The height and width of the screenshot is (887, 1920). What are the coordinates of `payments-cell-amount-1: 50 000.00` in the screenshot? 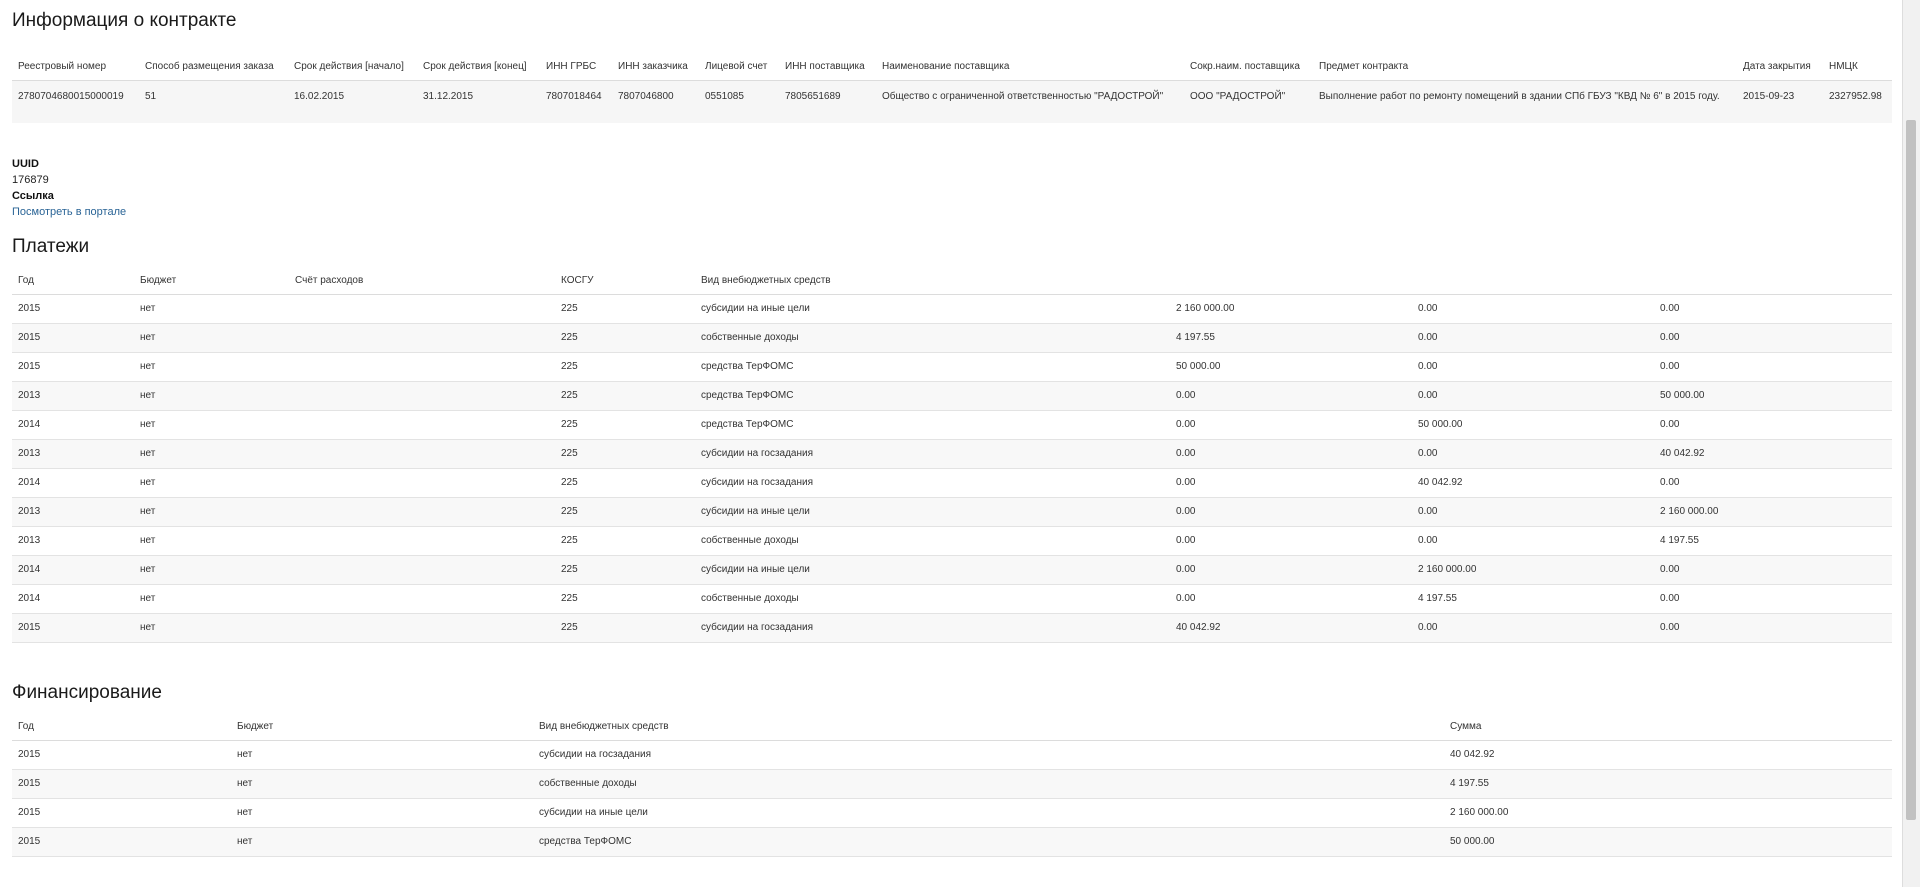 It's located at (1291, 367).